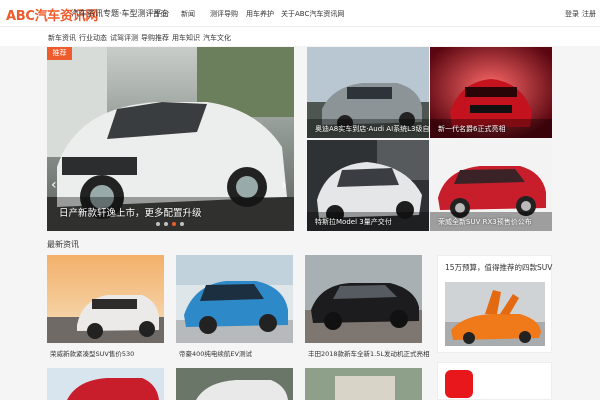  I want to click on hero-title: 日产新款轩逸上市，更多配置升级, so click(130, 212).